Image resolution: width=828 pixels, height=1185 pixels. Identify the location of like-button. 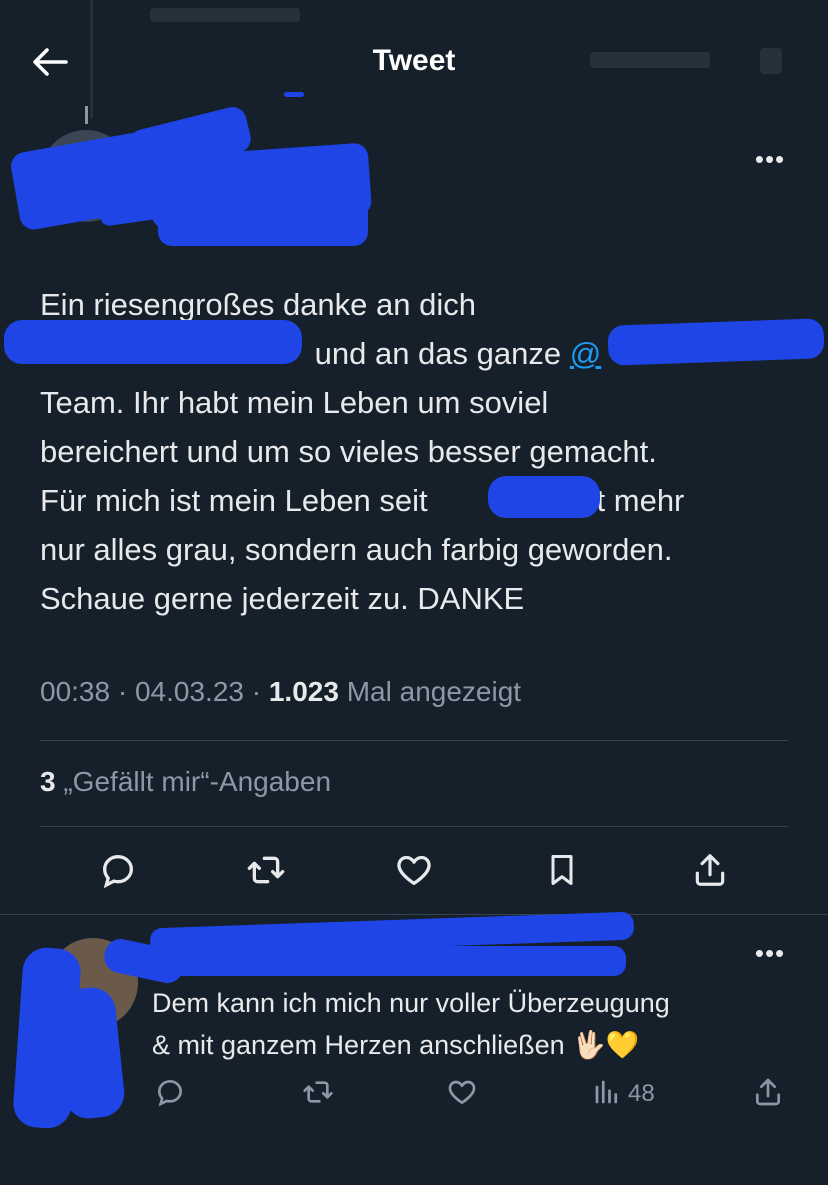
(414, 872).